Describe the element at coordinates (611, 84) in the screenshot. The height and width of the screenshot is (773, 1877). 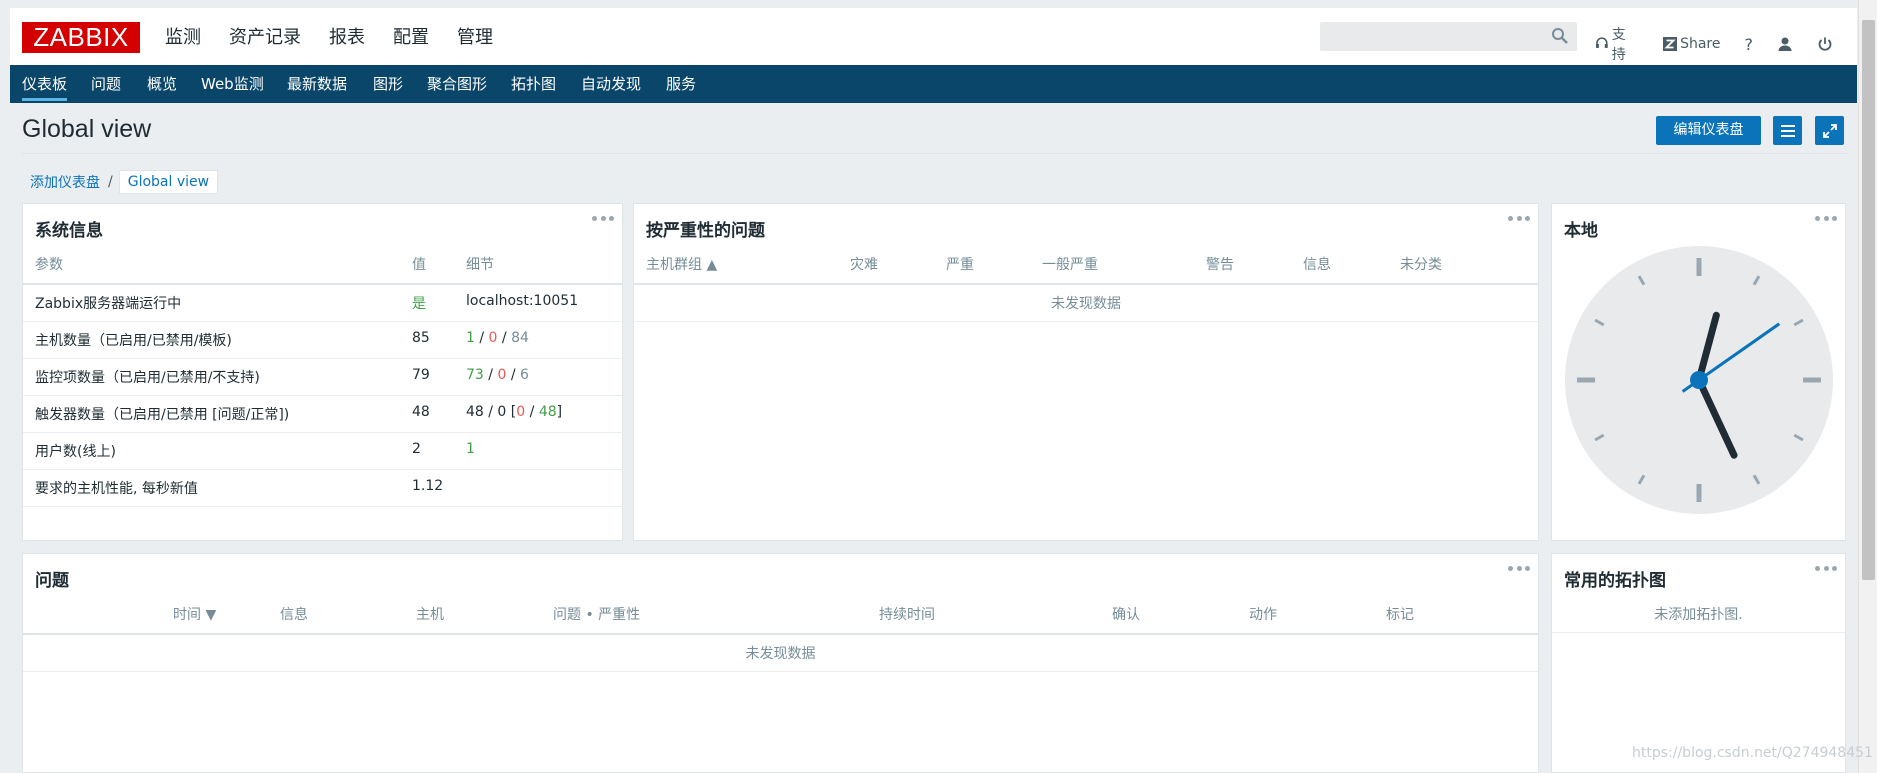
I see `submenu-discovery: 自动发现` at that location.